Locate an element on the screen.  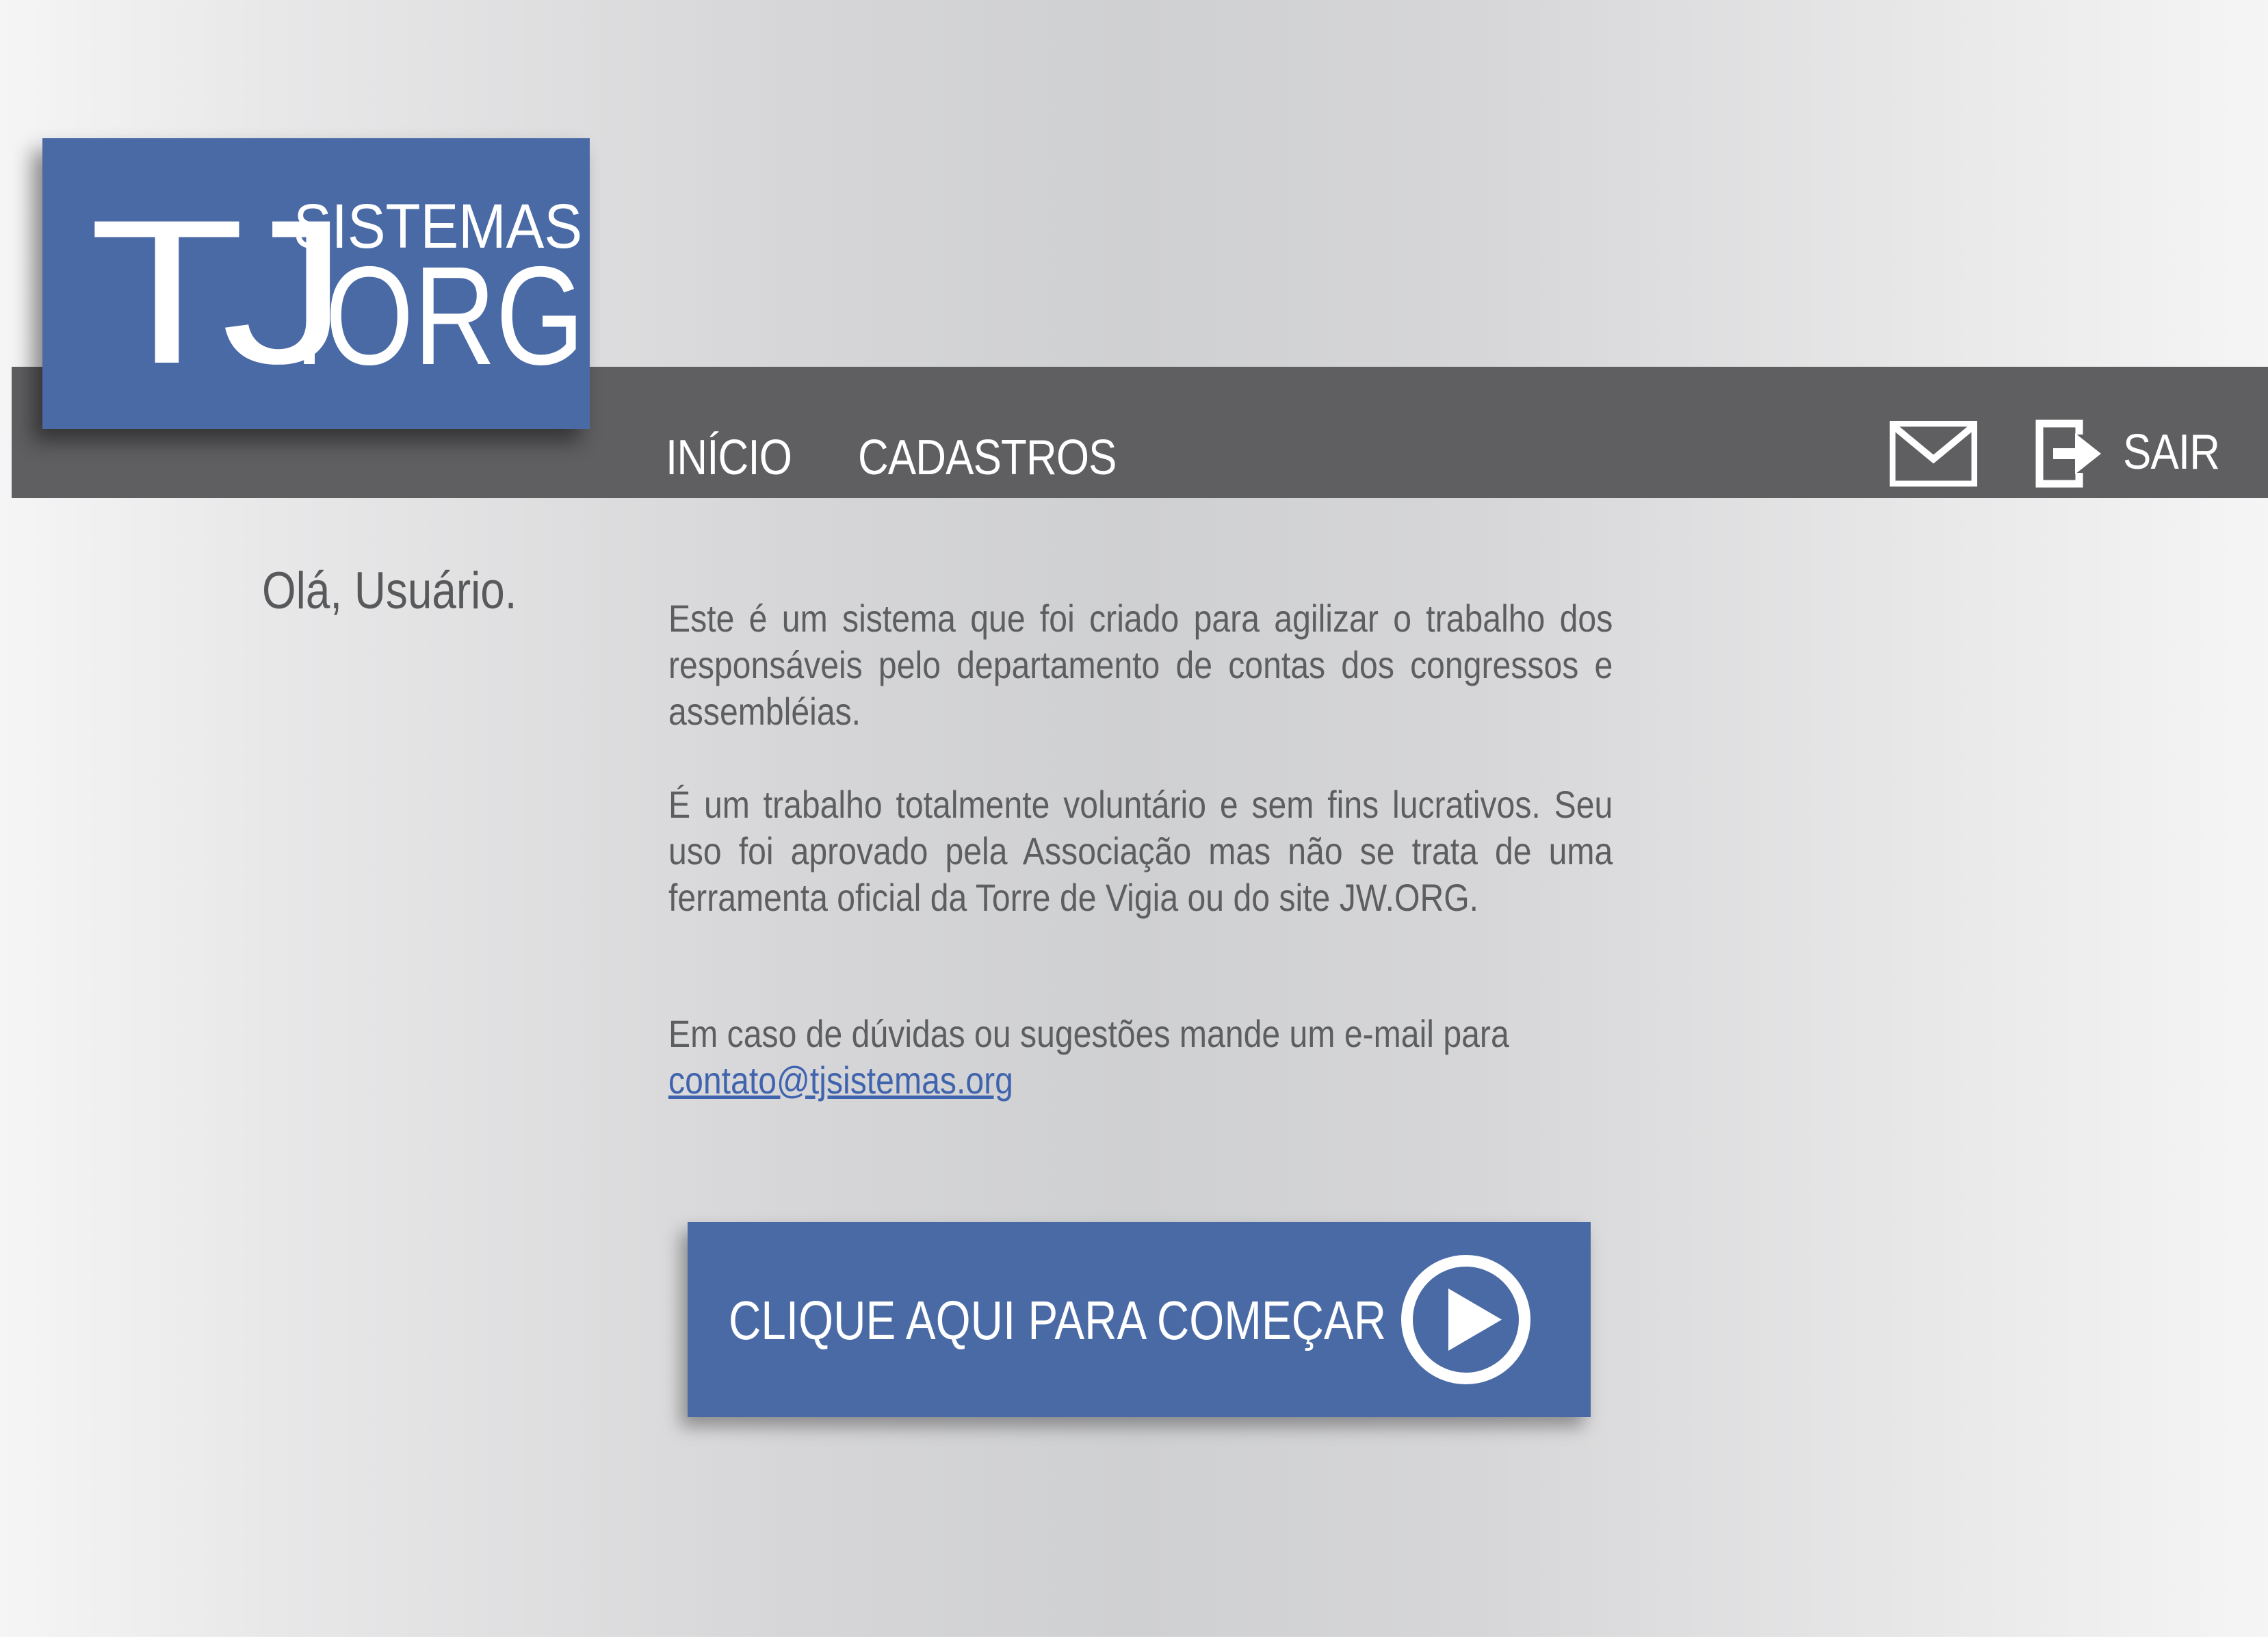
nav-item-cadastros: CADASTROS is located at coordinates (988, 458).